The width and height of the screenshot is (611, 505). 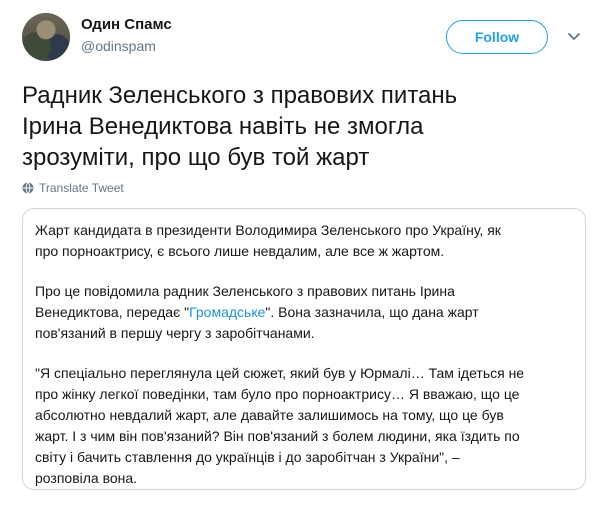 What do you see at coordinates (497, 37) in the screenshot?
I see `follow-button: Follow` at bounding box center [497, 37].